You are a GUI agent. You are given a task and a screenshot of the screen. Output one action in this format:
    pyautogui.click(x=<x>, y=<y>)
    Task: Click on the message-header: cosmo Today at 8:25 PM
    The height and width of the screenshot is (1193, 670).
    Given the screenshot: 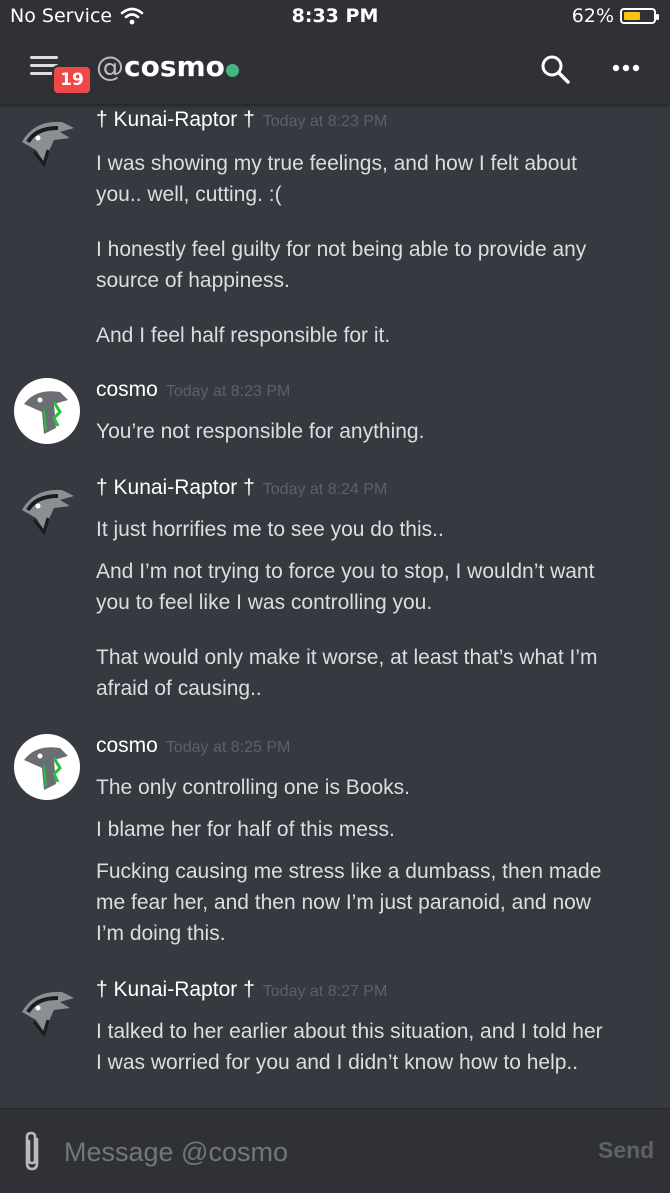 What is the action you would take?
    pyautogui.click(x=193, y=746)
    